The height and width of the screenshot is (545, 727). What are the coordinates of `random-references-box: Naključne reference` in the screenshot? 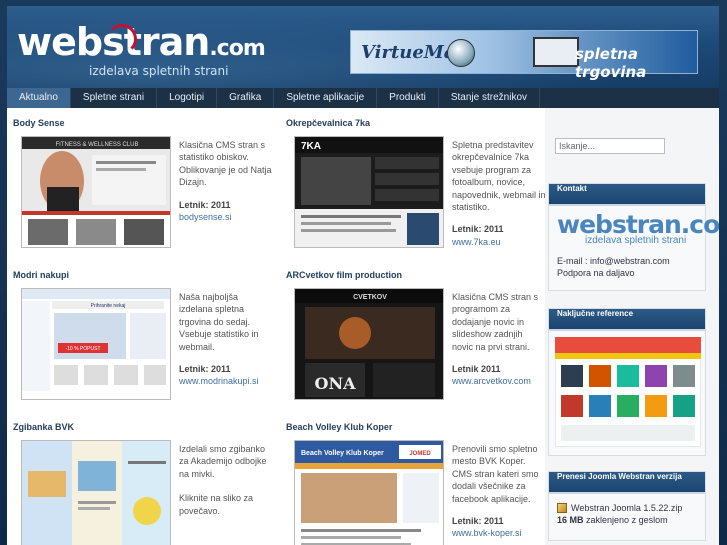 It's located at (627, 382).